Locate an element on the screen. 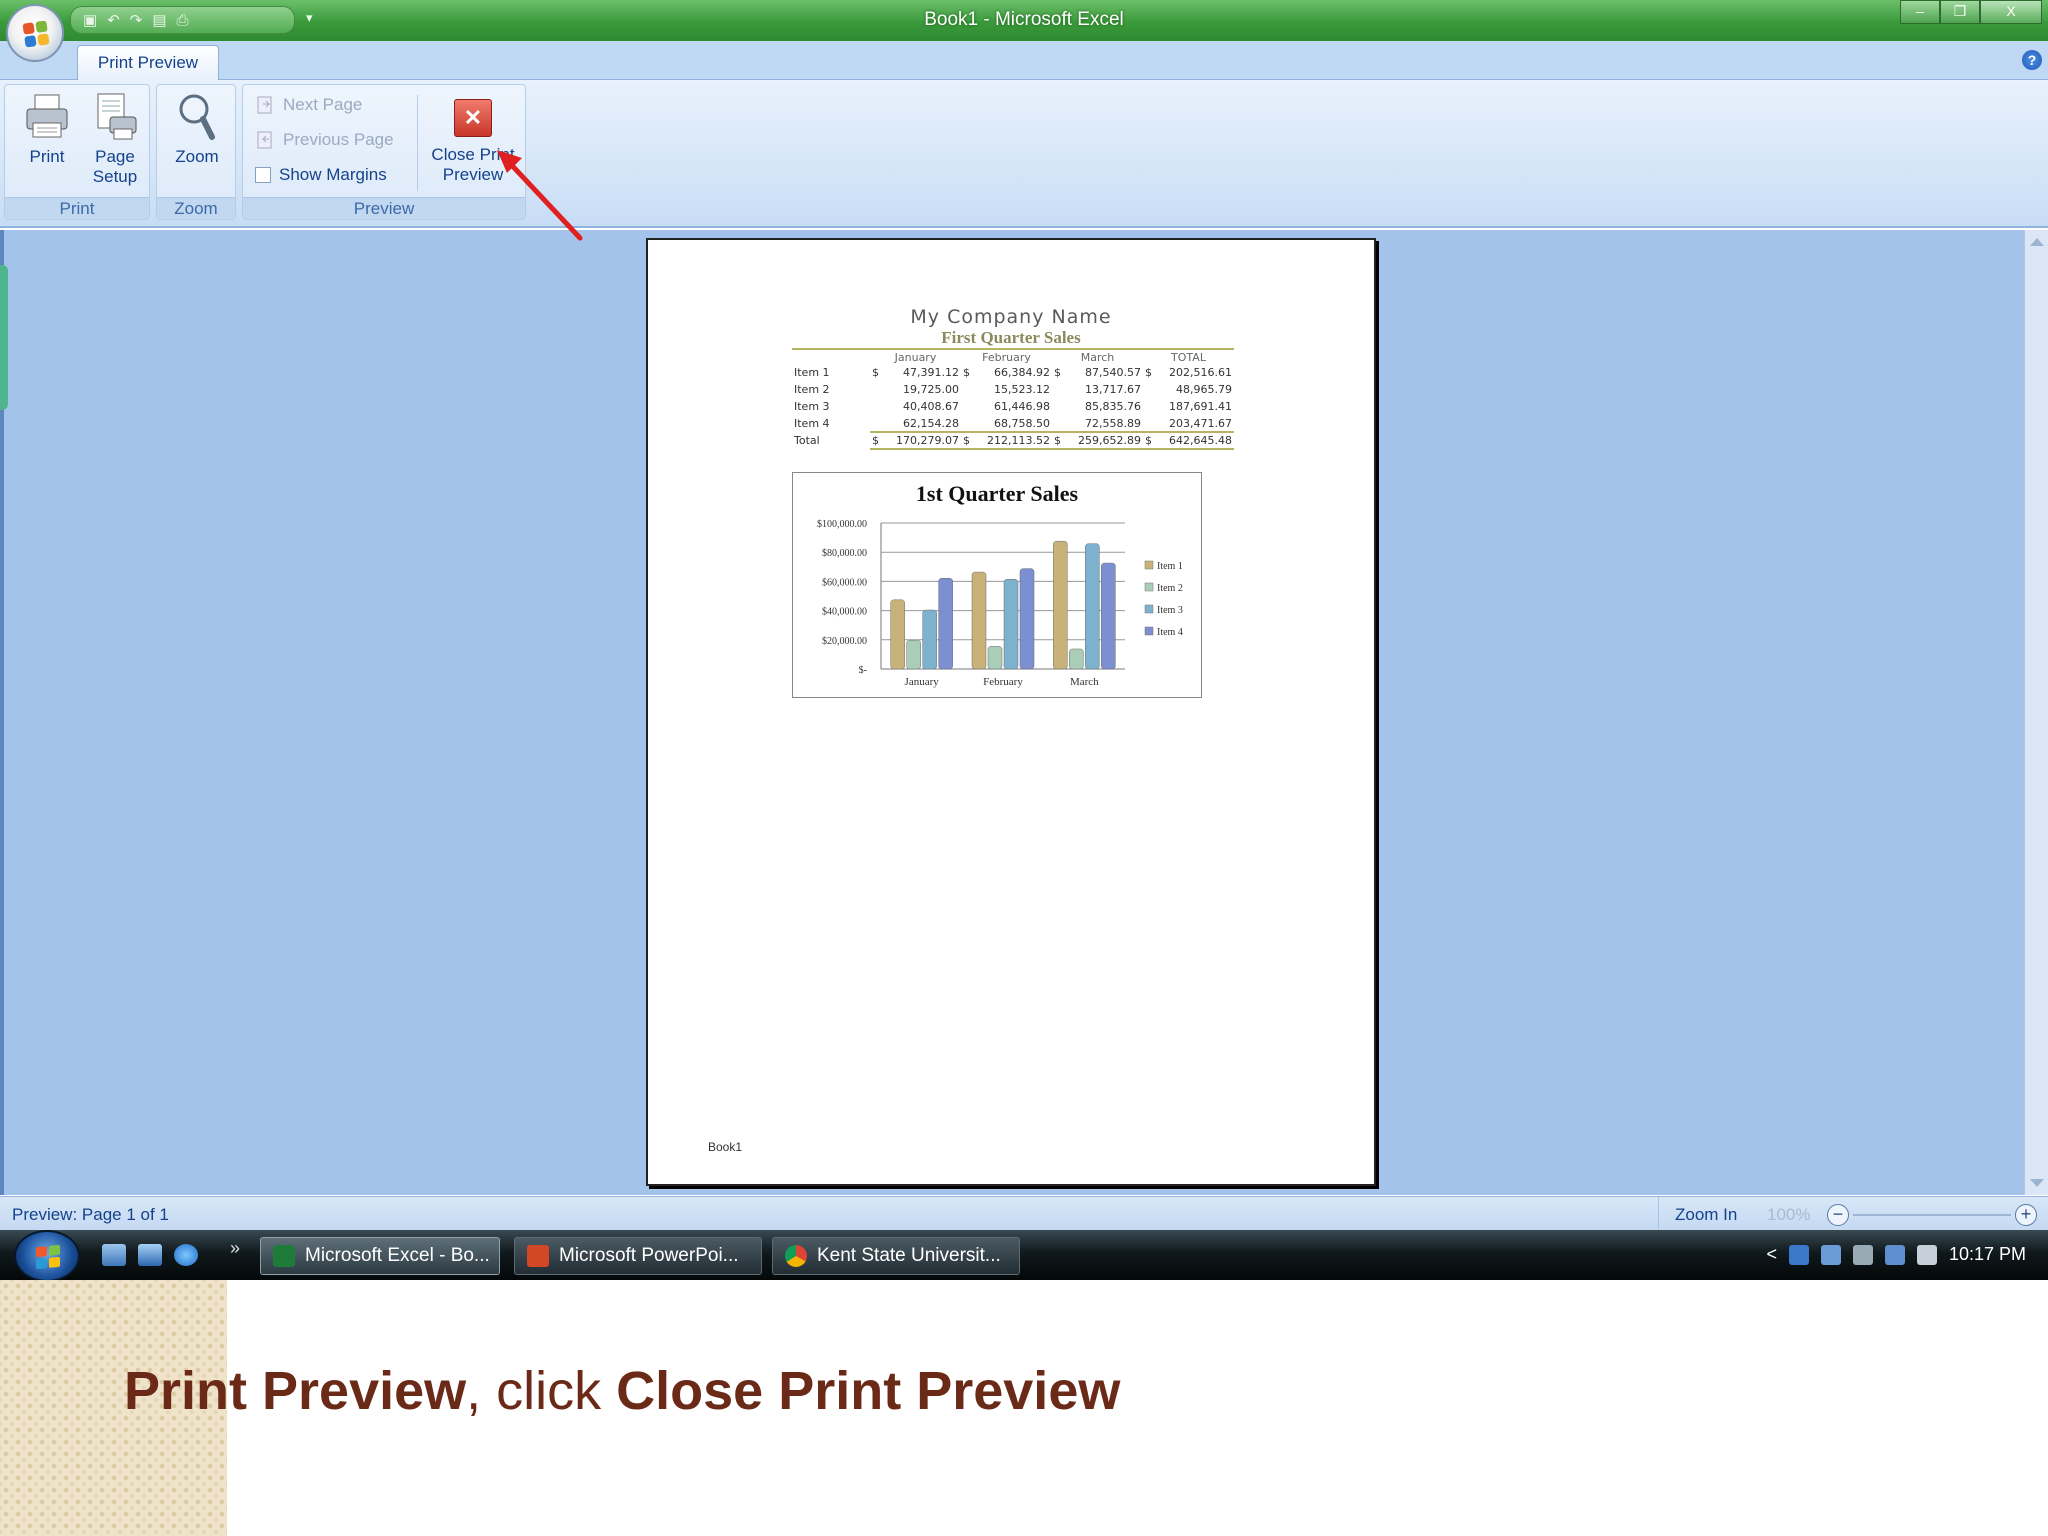  excel-icon is located at coordinates (284, 1256).